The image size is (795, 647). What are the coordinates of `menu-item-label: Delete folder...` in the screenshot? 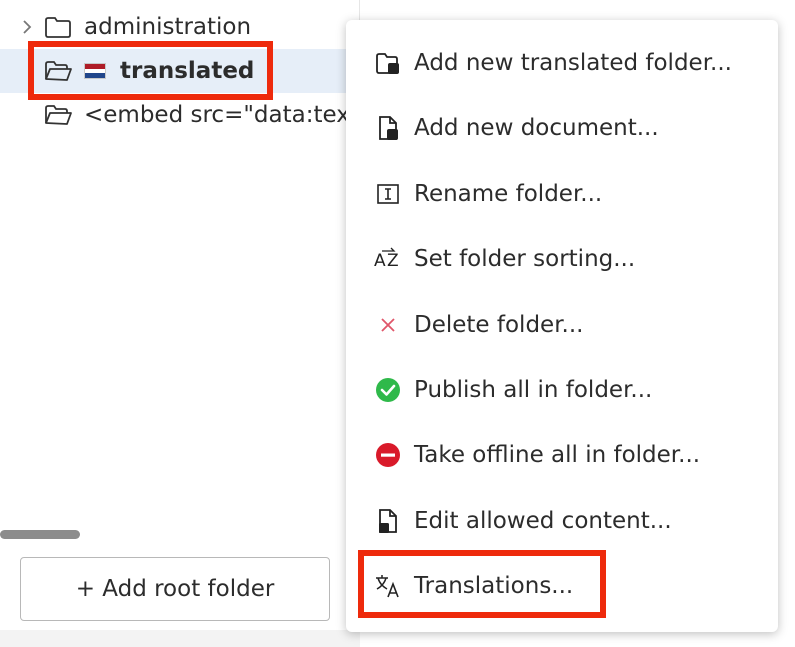 It's located at (499, 325).